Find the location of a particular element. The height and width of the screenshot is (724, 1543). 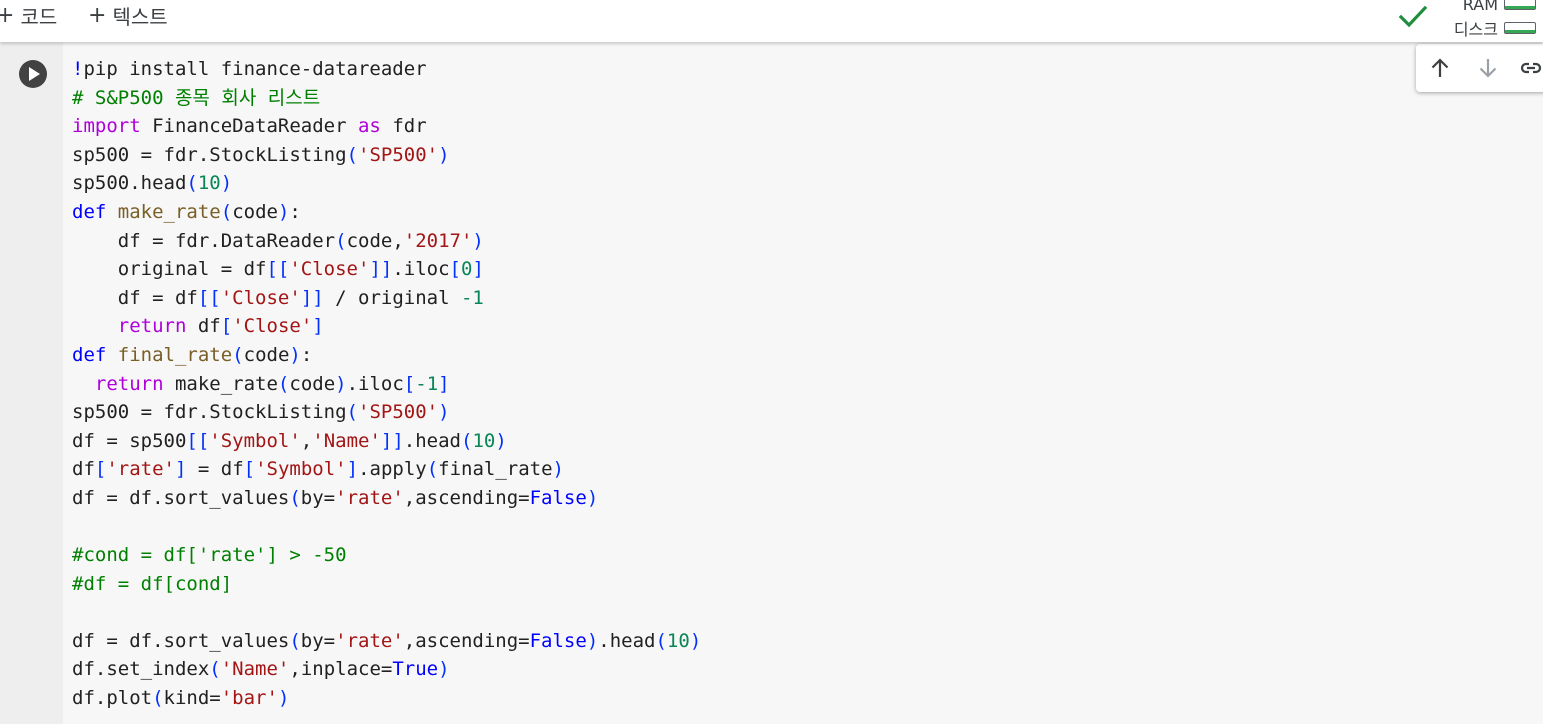

run-cell-button is located at coordinates (33, 74).